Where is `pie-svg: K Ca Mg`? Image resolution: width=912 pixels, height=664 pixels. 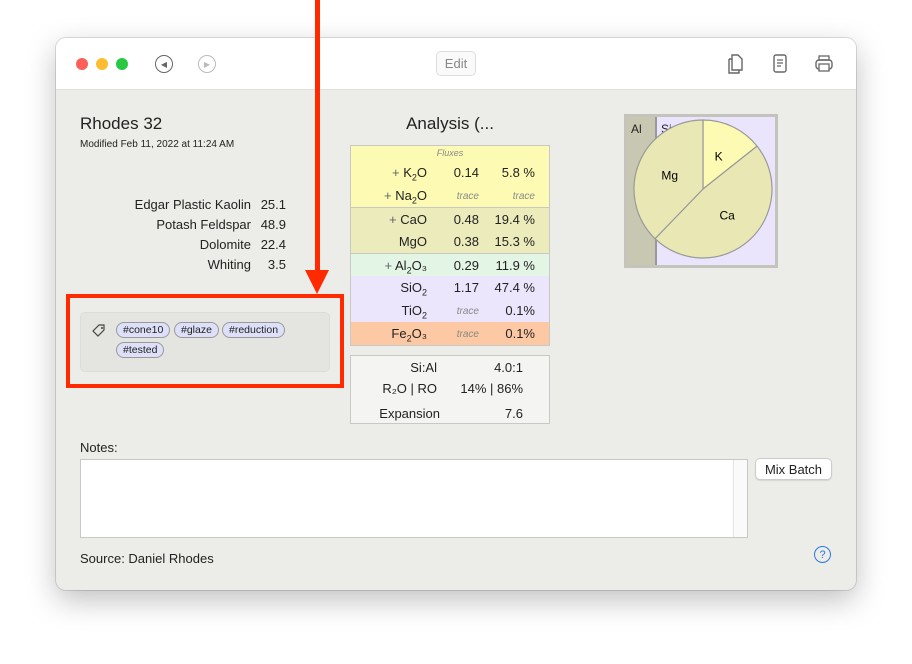 pie-svg: K Ca Mg is located at coordinates (703, 189).